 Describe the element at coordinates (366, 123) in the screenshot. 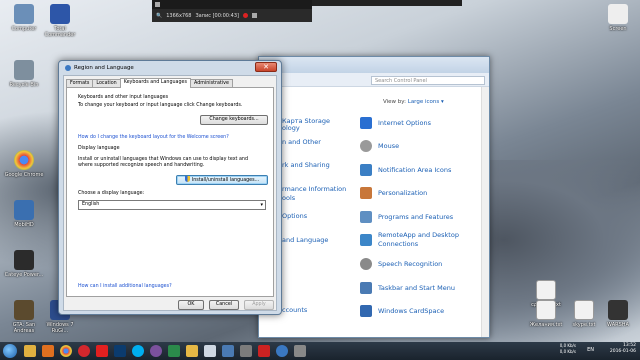

I see `internet-options-icon` at that location.